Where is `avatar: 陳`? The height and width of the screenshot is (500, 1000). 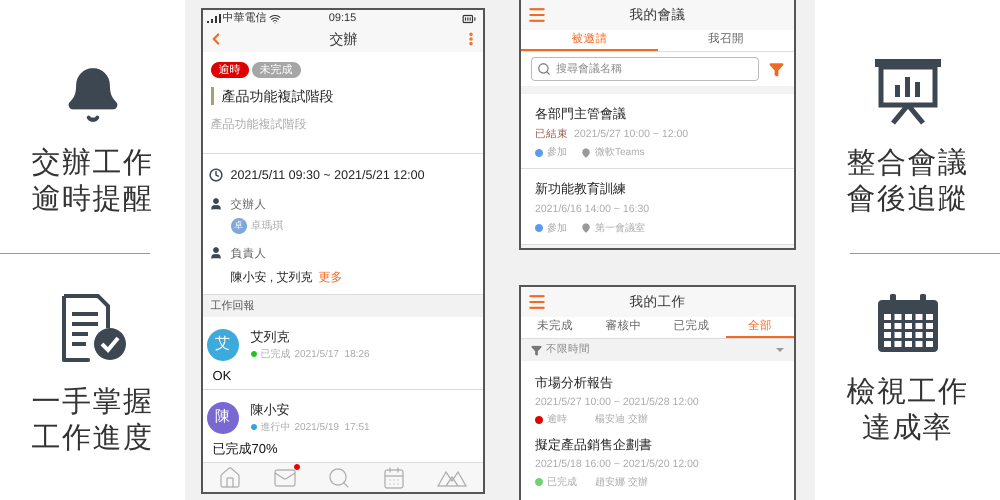
avatar: 陳 is located at coordinates (222, 418).